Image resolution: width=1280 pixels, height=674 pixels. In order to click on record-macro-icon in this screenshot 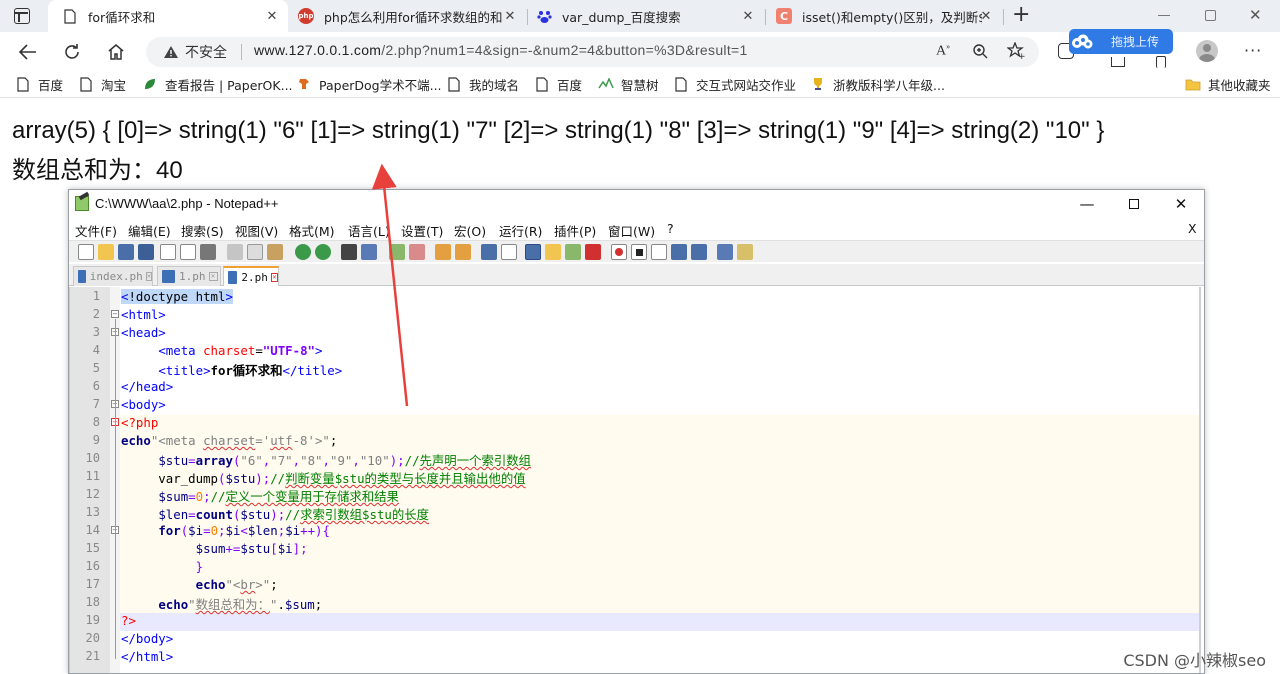, I will do `click(619, 252)`.